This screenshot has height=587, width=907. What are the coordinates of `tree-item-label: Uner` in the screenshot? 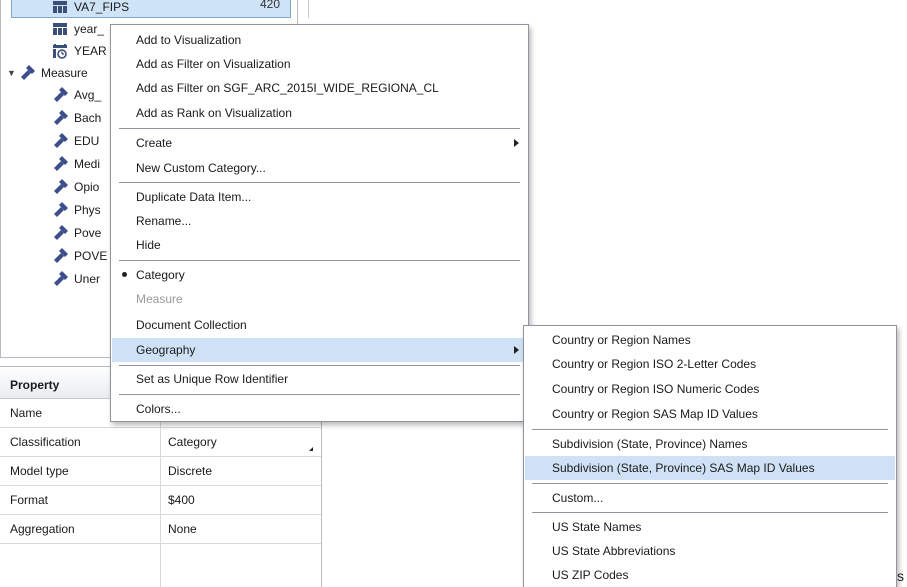 It's located at (87, 279).